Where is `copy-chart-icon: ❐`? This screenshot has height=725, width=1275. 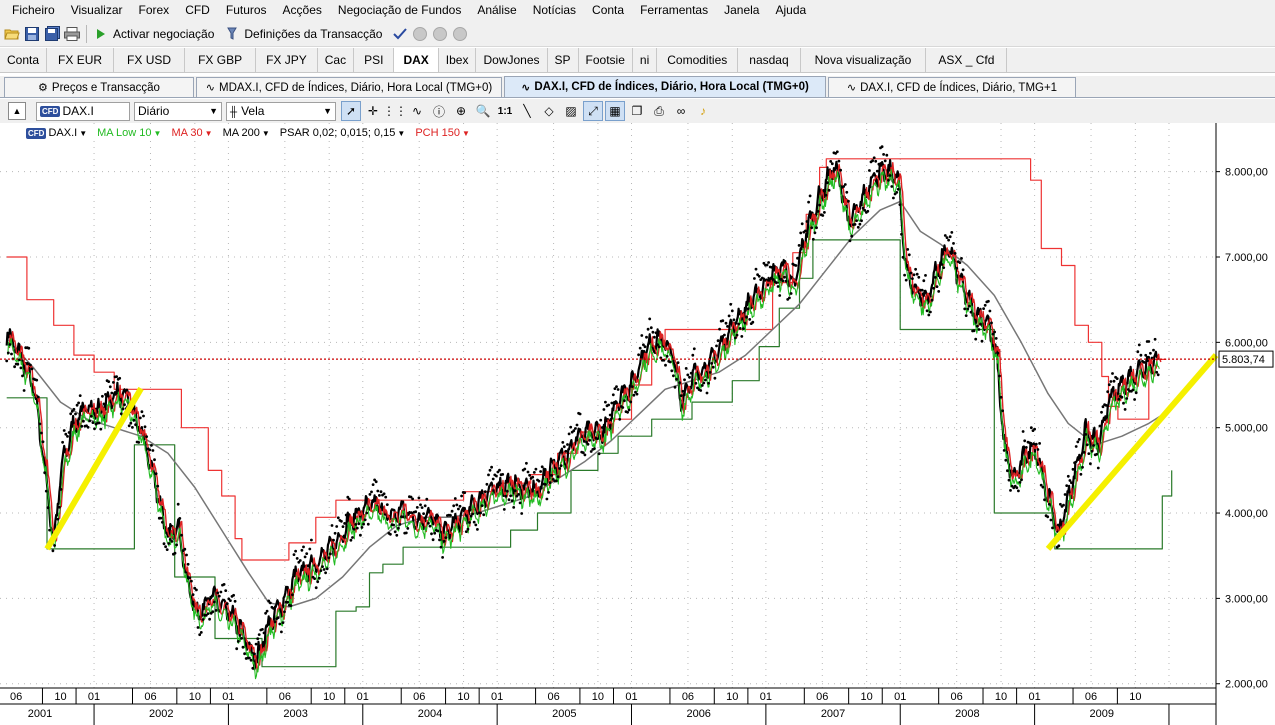 copy-chart-icon: ❐ is located at coordinates (637, 111).